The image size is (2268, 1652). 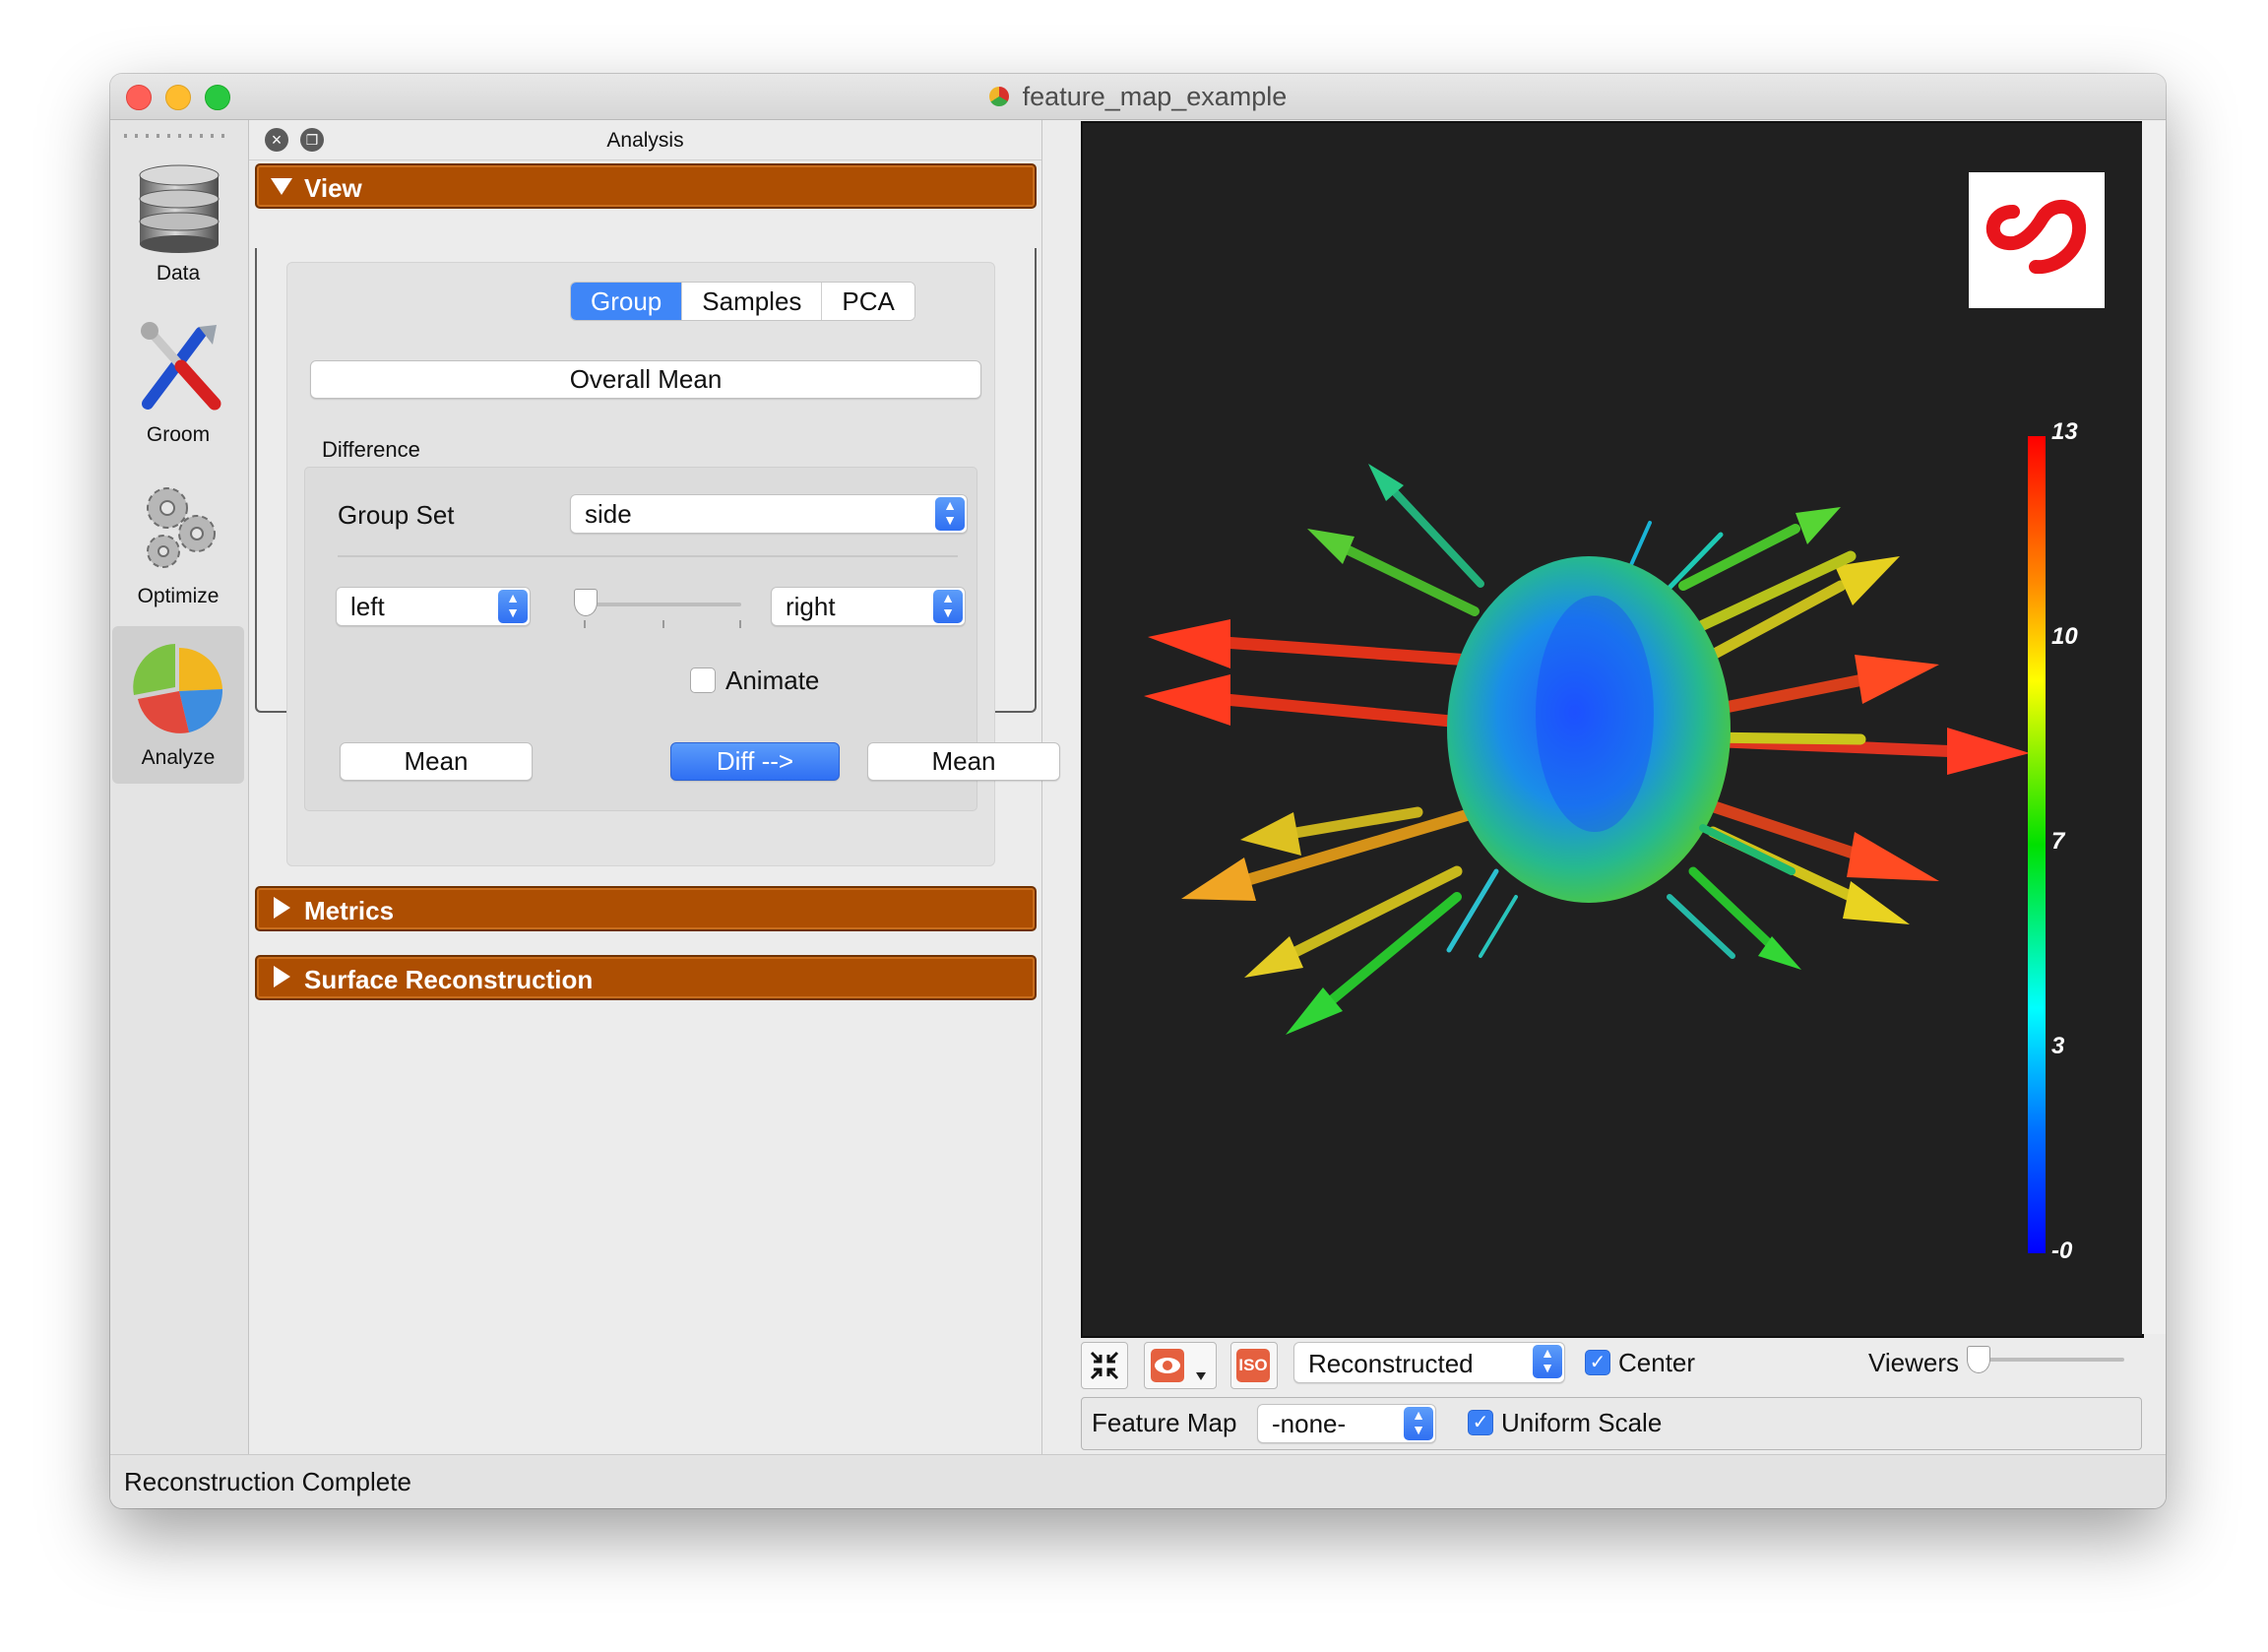 What do you see at coordinates (1597, 1362) in the screenshot?
I see `center-checkbox: ✓` at bounding box center [1597, 1362].